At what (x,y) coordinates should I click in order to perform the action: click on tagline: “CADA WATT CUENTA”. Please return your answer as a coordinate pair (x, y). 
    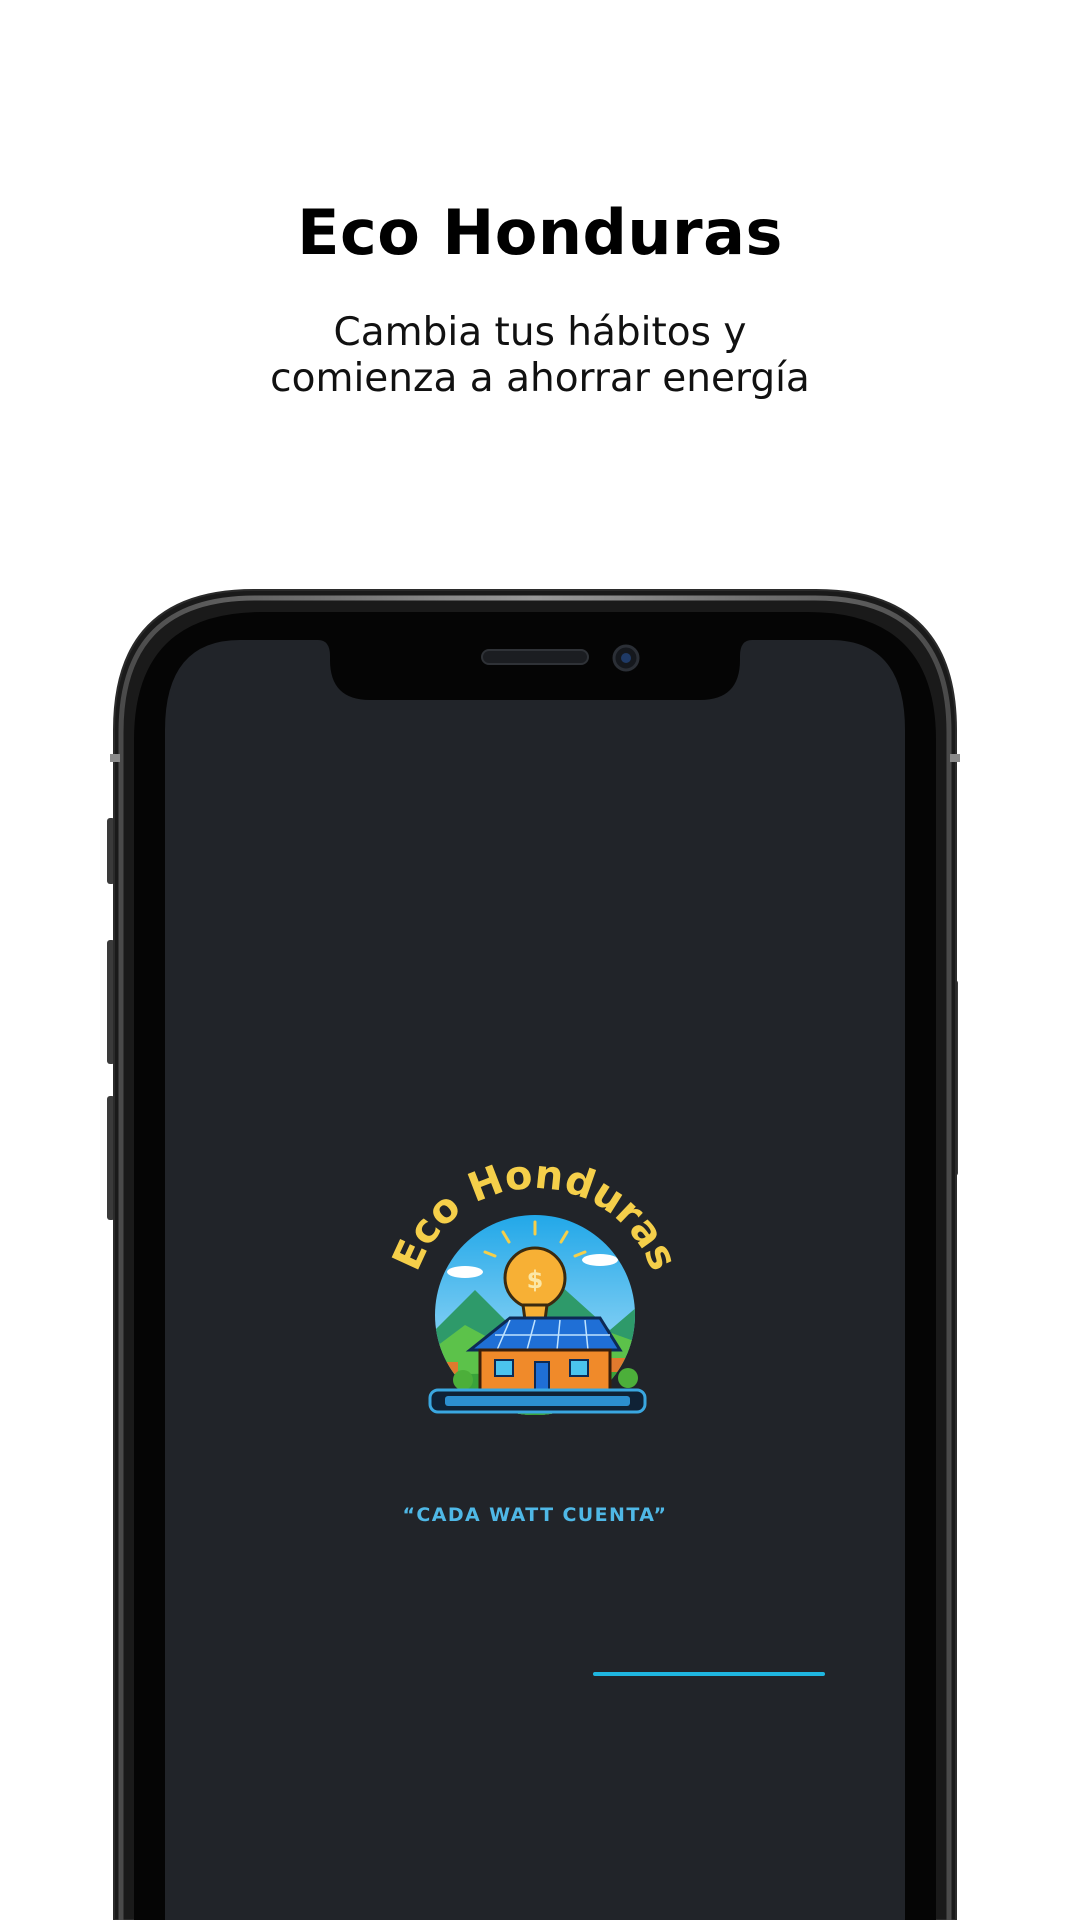
    Looking at the image, I should click on (535, 1515).